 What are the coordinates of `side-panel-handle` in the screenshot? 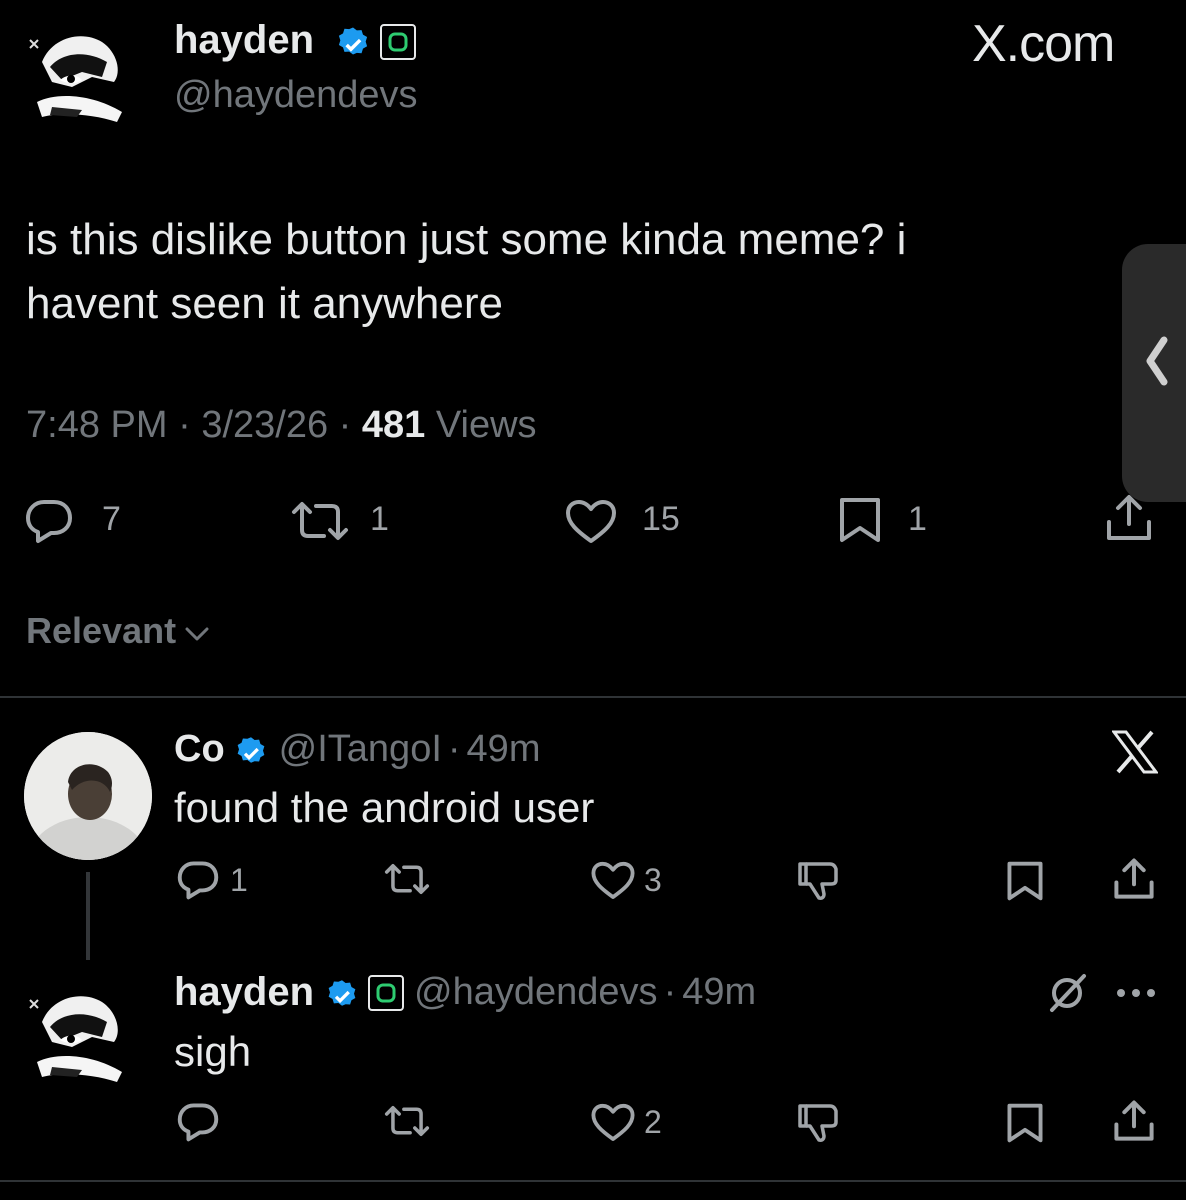 It's located at (1154, 373).